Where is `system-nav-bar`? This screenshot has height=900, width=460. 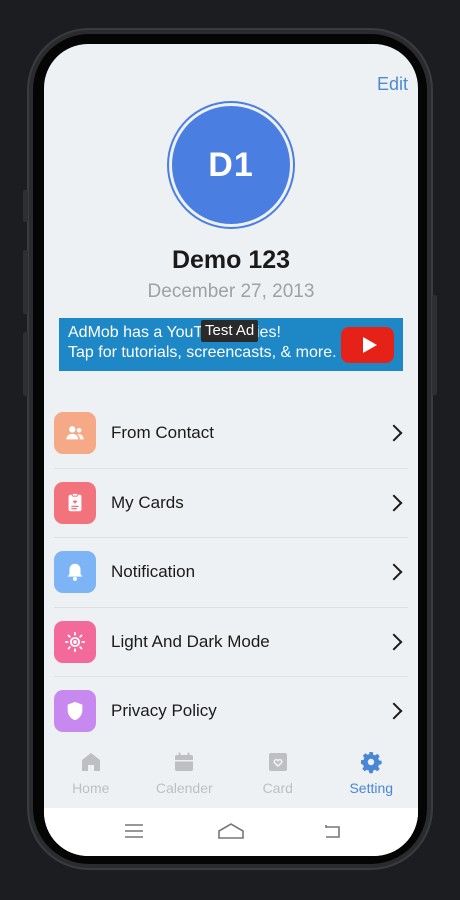 system-nav-bar is located at coordinates (231, 832).